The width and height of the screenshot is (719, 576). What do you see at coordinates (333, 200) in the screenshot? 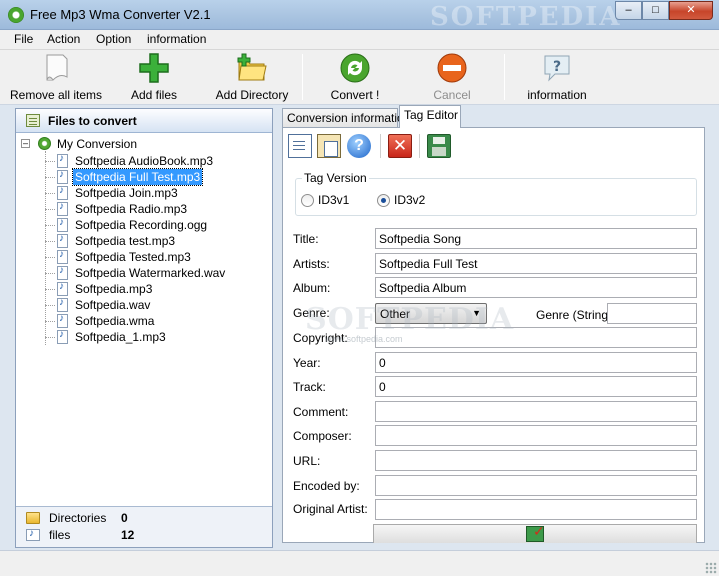
I see `id3v1-label: ID3v1` at bounding box center [333, 200].